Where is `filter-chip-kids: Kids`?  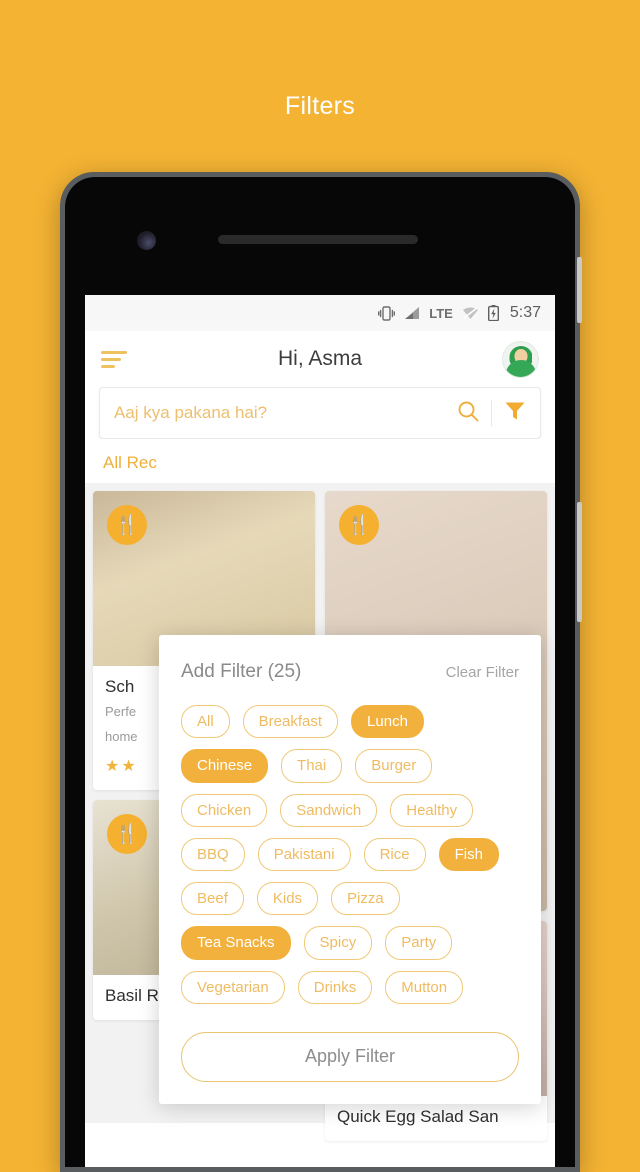
filter-chip-kids: Kids is located at coordinates (287, 899).